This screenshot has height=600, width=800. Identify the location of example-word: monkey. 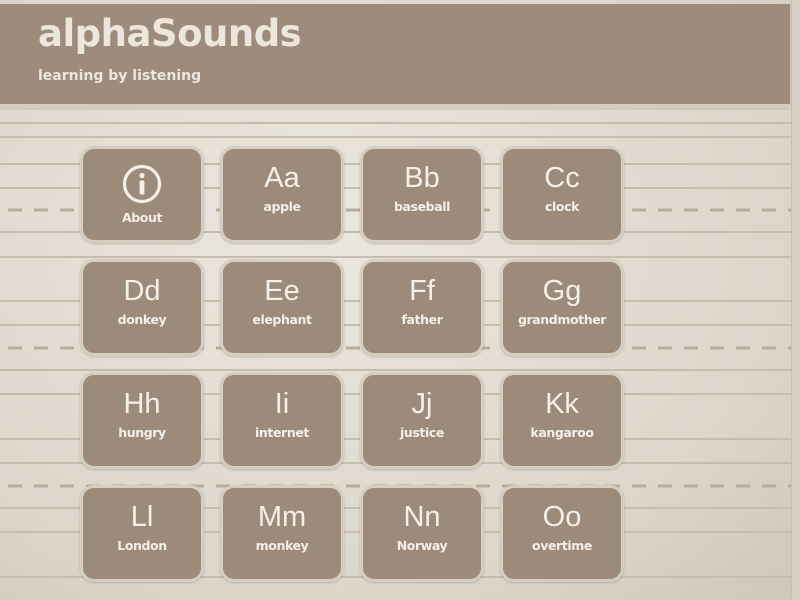
(282, 545).